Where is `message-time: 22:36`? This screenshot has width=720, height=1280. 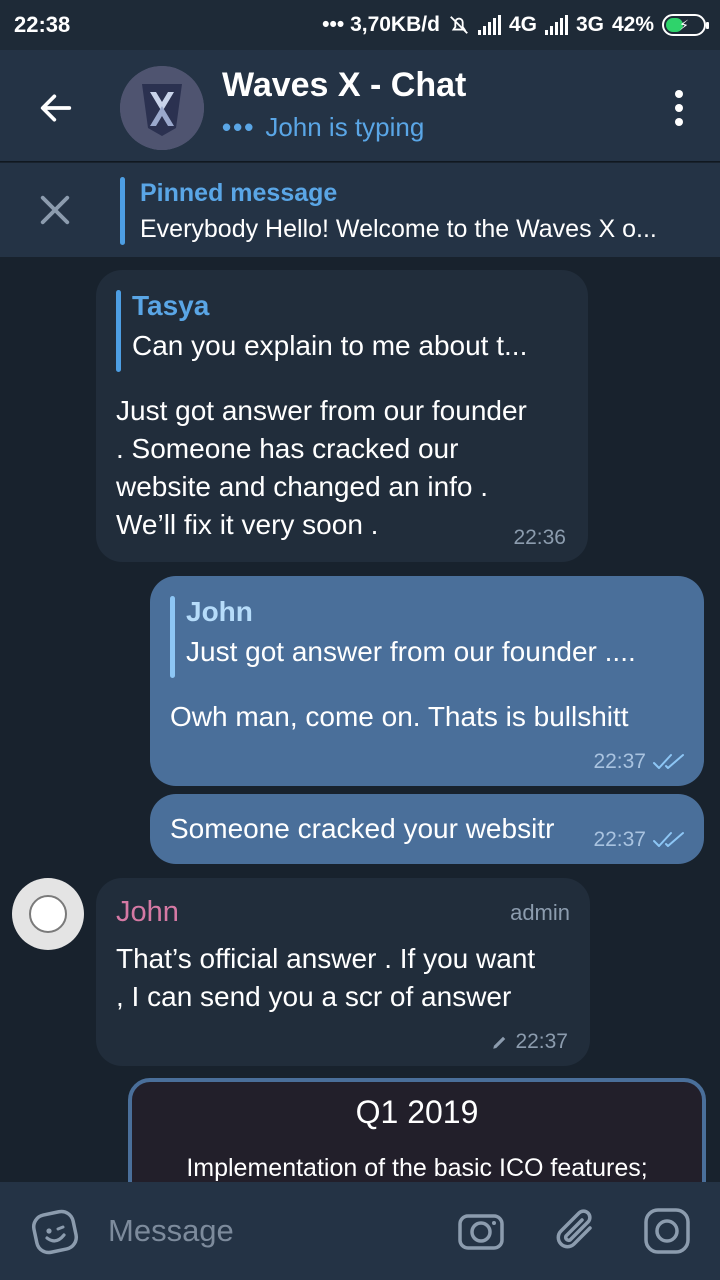
message-time: 22:36 is located at coordinates (539, 538).